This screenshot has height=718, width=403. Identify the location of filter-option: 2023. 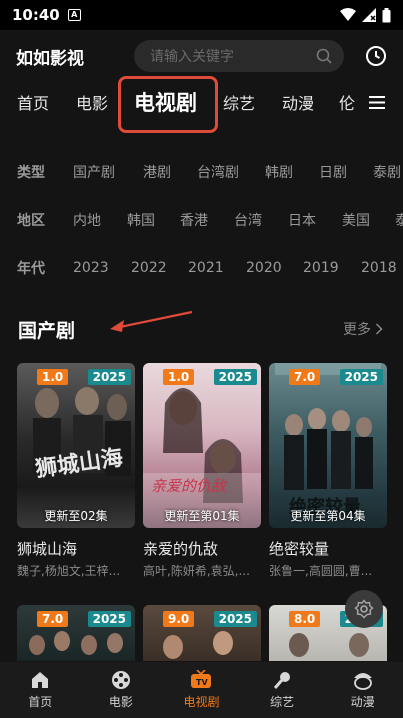
(91, 268).